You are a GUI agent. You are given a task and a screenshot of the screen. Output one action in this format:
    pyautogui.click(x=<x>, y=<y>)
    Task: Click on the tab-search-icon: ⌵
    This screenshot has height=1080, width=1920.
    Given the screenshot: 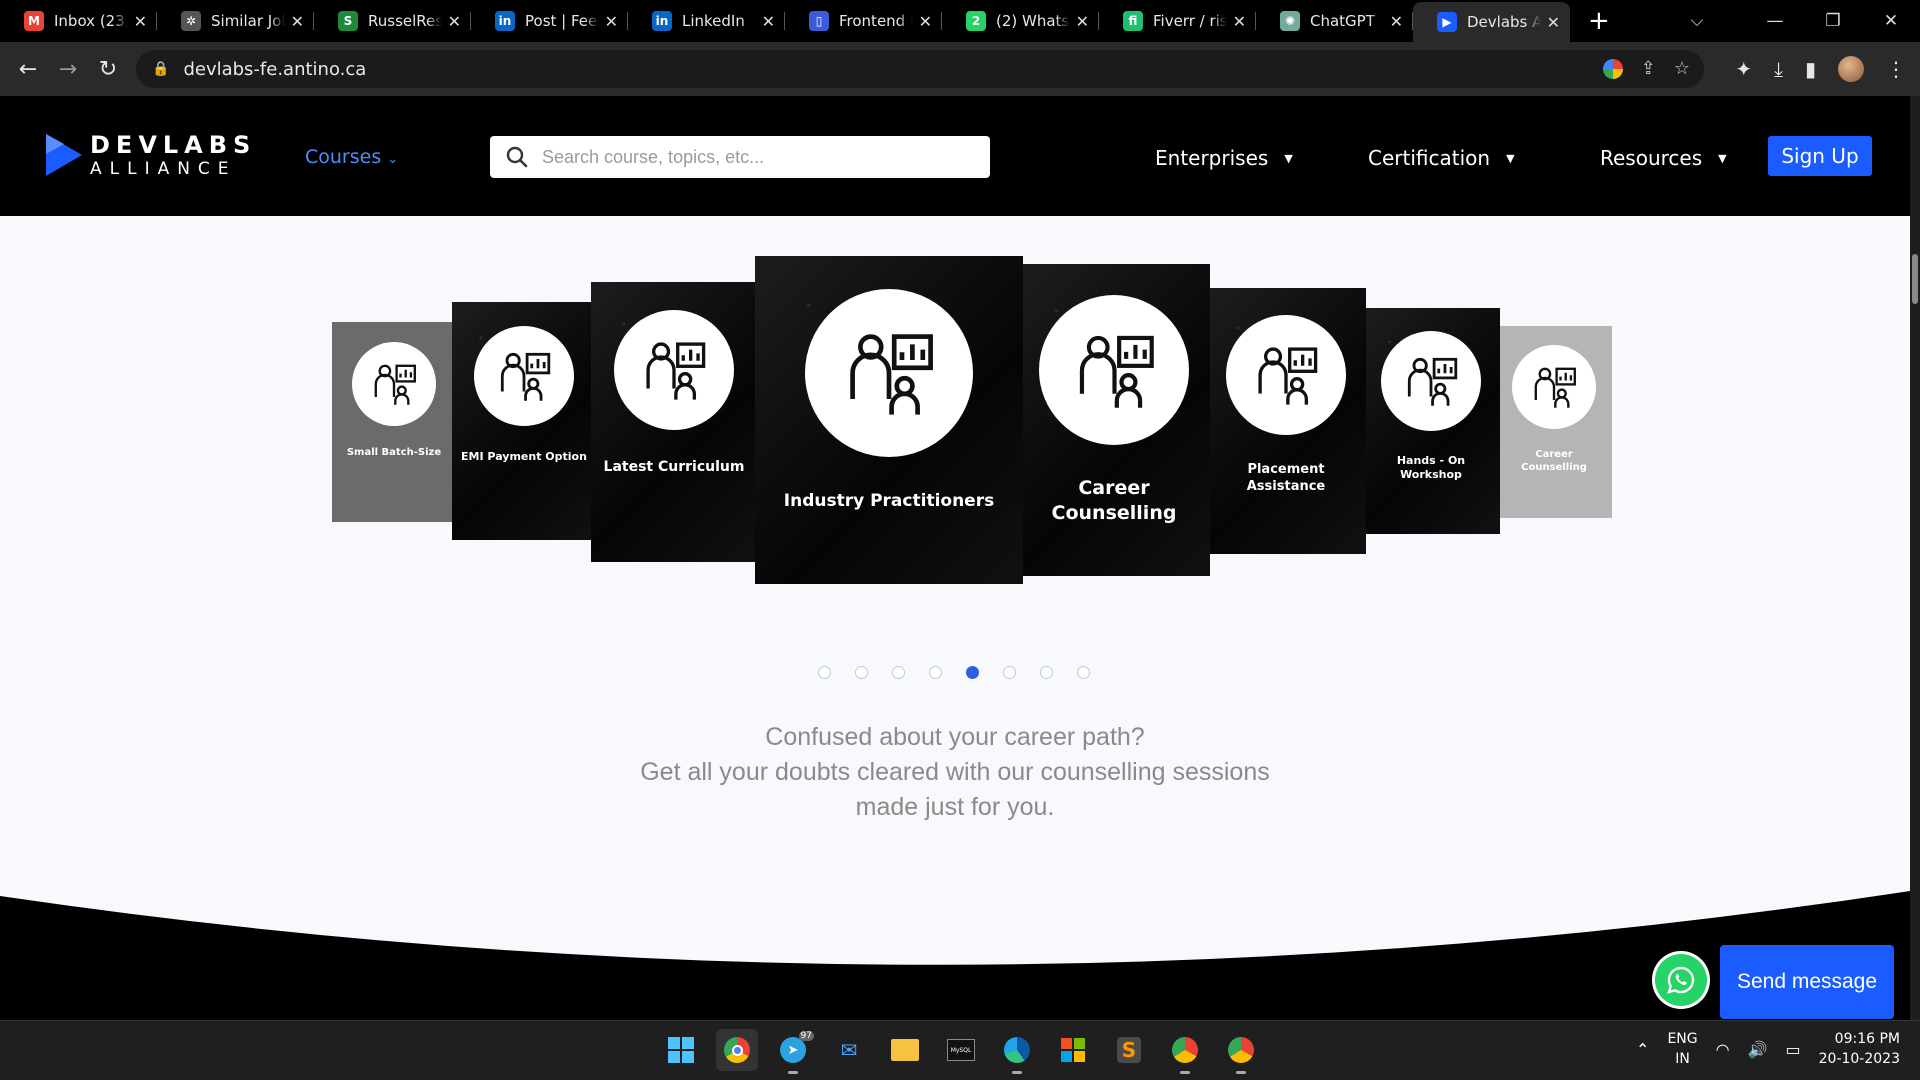 What is the action you would take?
    pyautogui.click(x=1697, y=21)
    